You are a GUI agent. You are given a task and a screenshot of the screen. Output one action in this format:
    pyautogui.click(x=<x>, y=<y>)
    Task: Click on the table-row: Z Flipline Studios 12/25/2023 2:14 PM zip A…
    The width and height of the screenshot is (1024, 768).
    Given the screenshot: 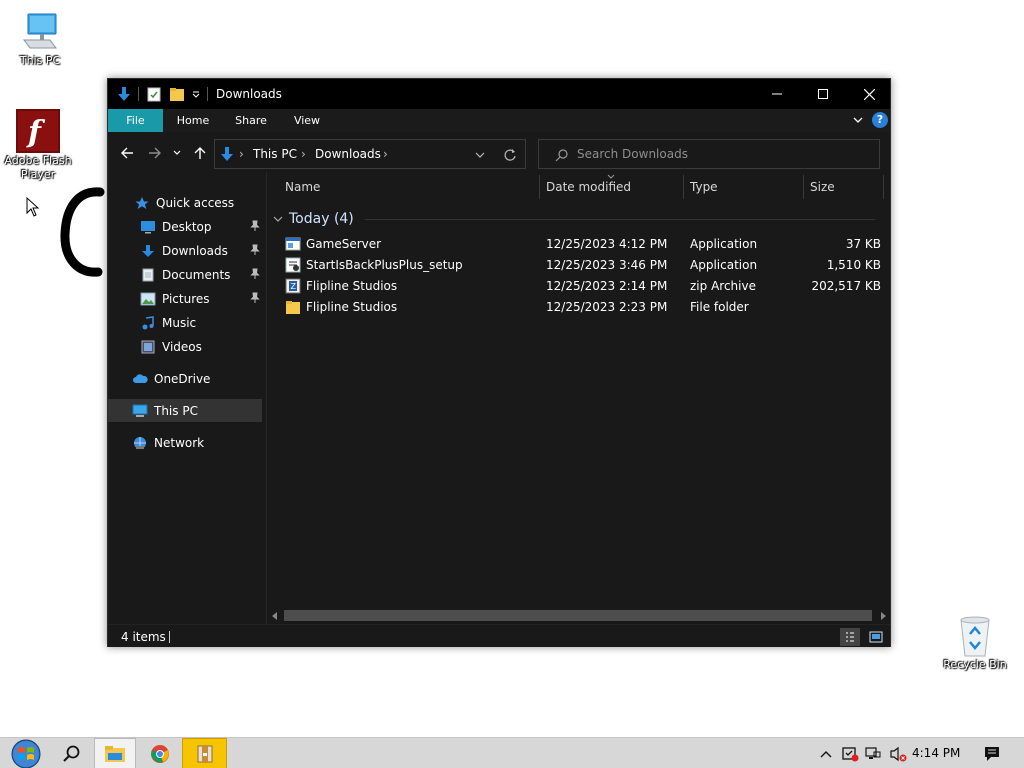 What is the action you would take?
    pyautogui.click(x=577, y=286)
    